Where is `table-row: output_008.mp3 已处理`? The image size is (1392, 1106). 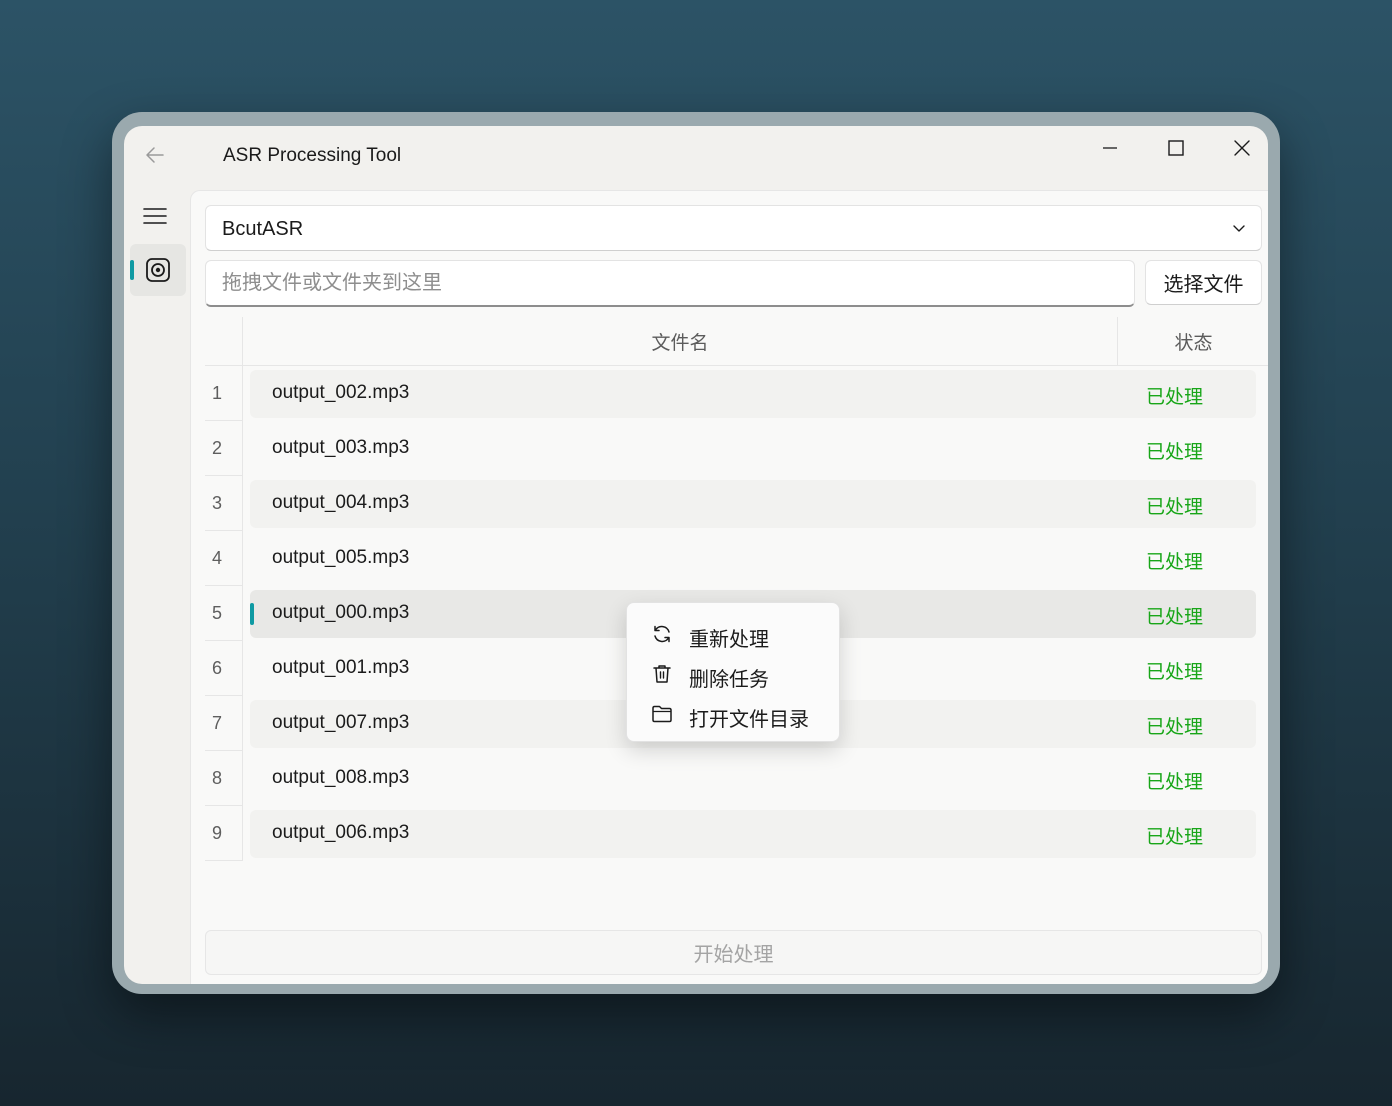 table-row: output_008.mp3 已处理 is located at coordinates (753, 779).